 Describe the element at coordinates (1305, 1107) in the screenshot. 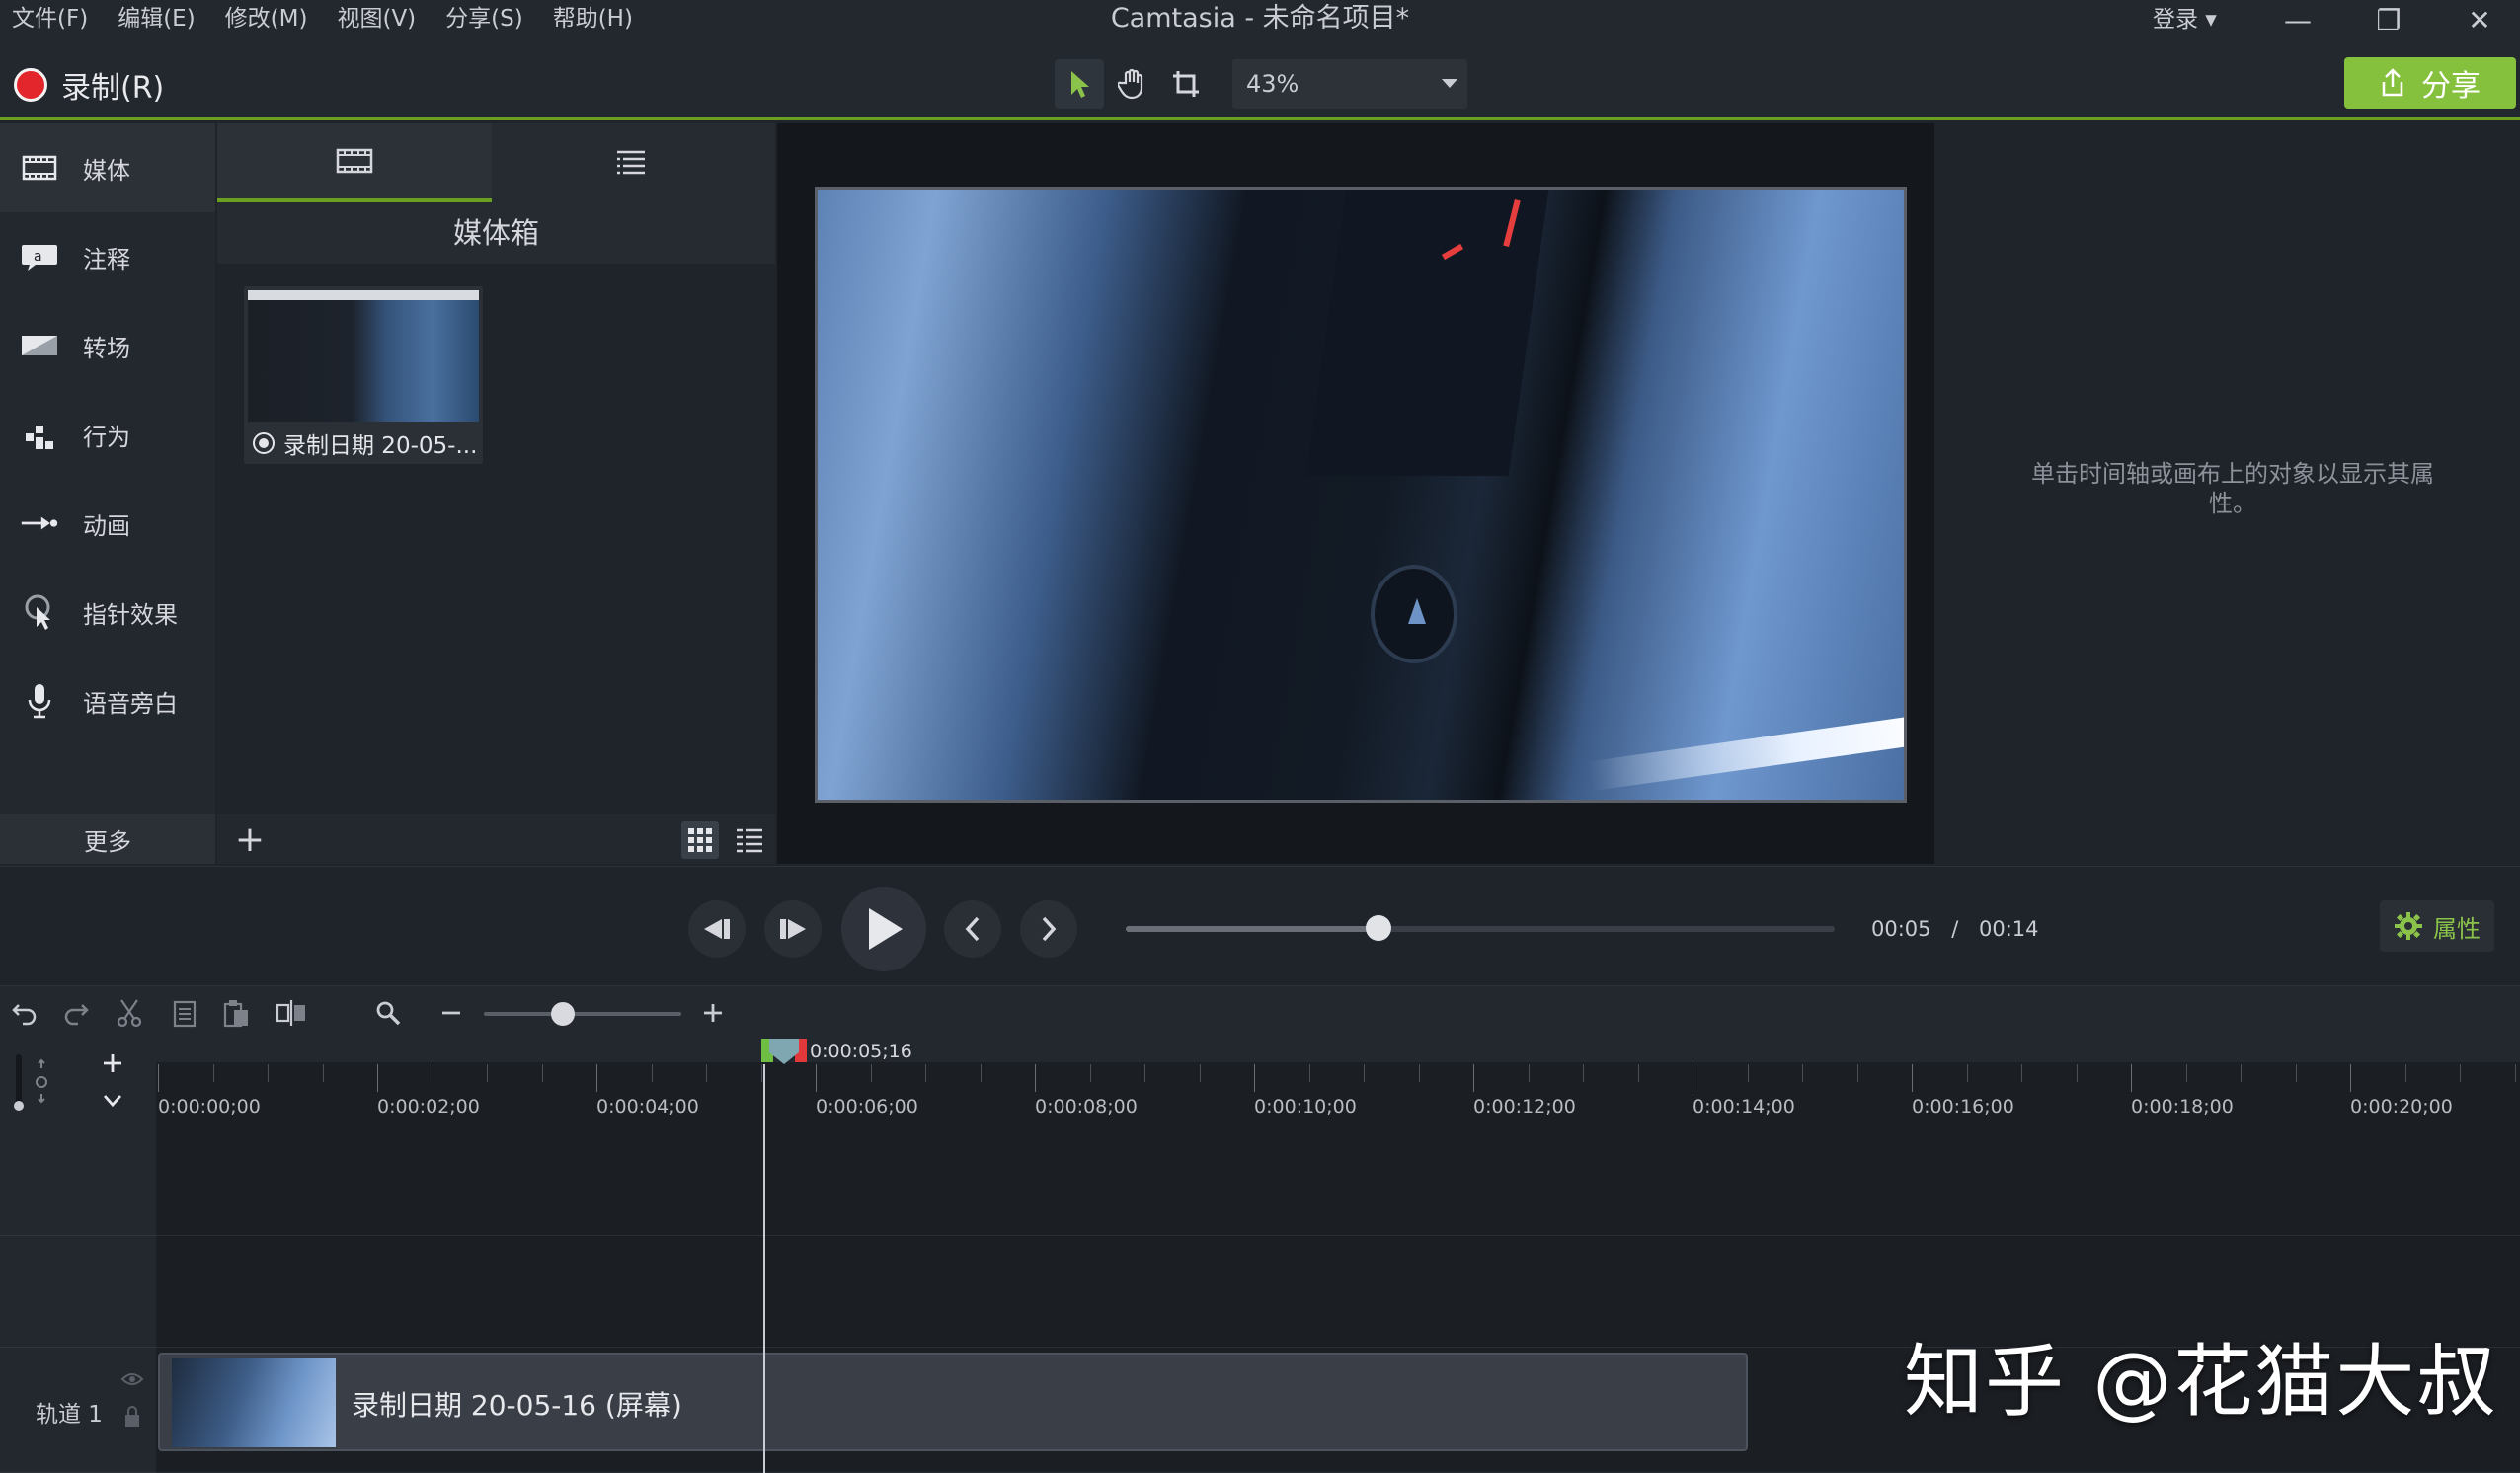

I see `ruler-time-label: 0:00:10;00` at that location.